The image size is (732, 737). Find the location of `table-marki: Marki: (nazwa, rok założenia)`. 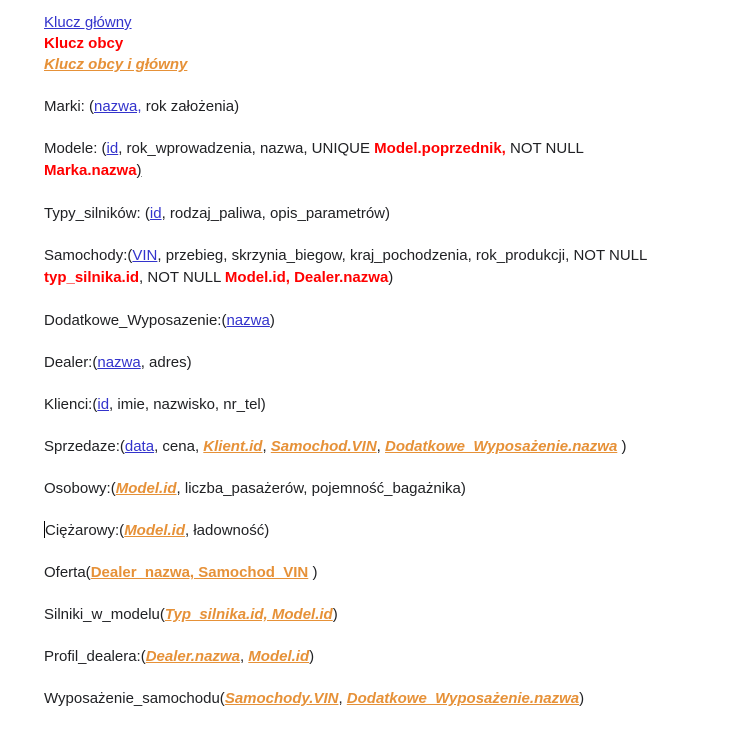

table-marki: Marki: (nazwa, rok założenia) is located at coordinates (142, 106).